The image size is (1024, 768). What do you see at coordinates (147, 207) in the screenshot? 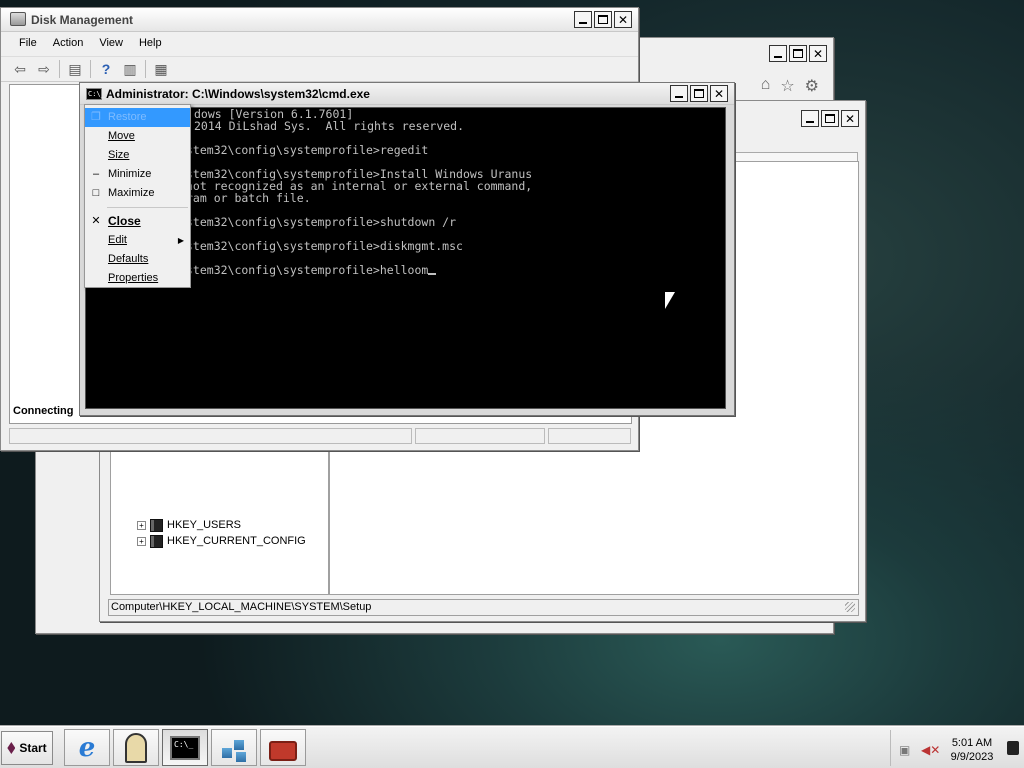
I see `menu-separator` at bounding box center [147, 207].